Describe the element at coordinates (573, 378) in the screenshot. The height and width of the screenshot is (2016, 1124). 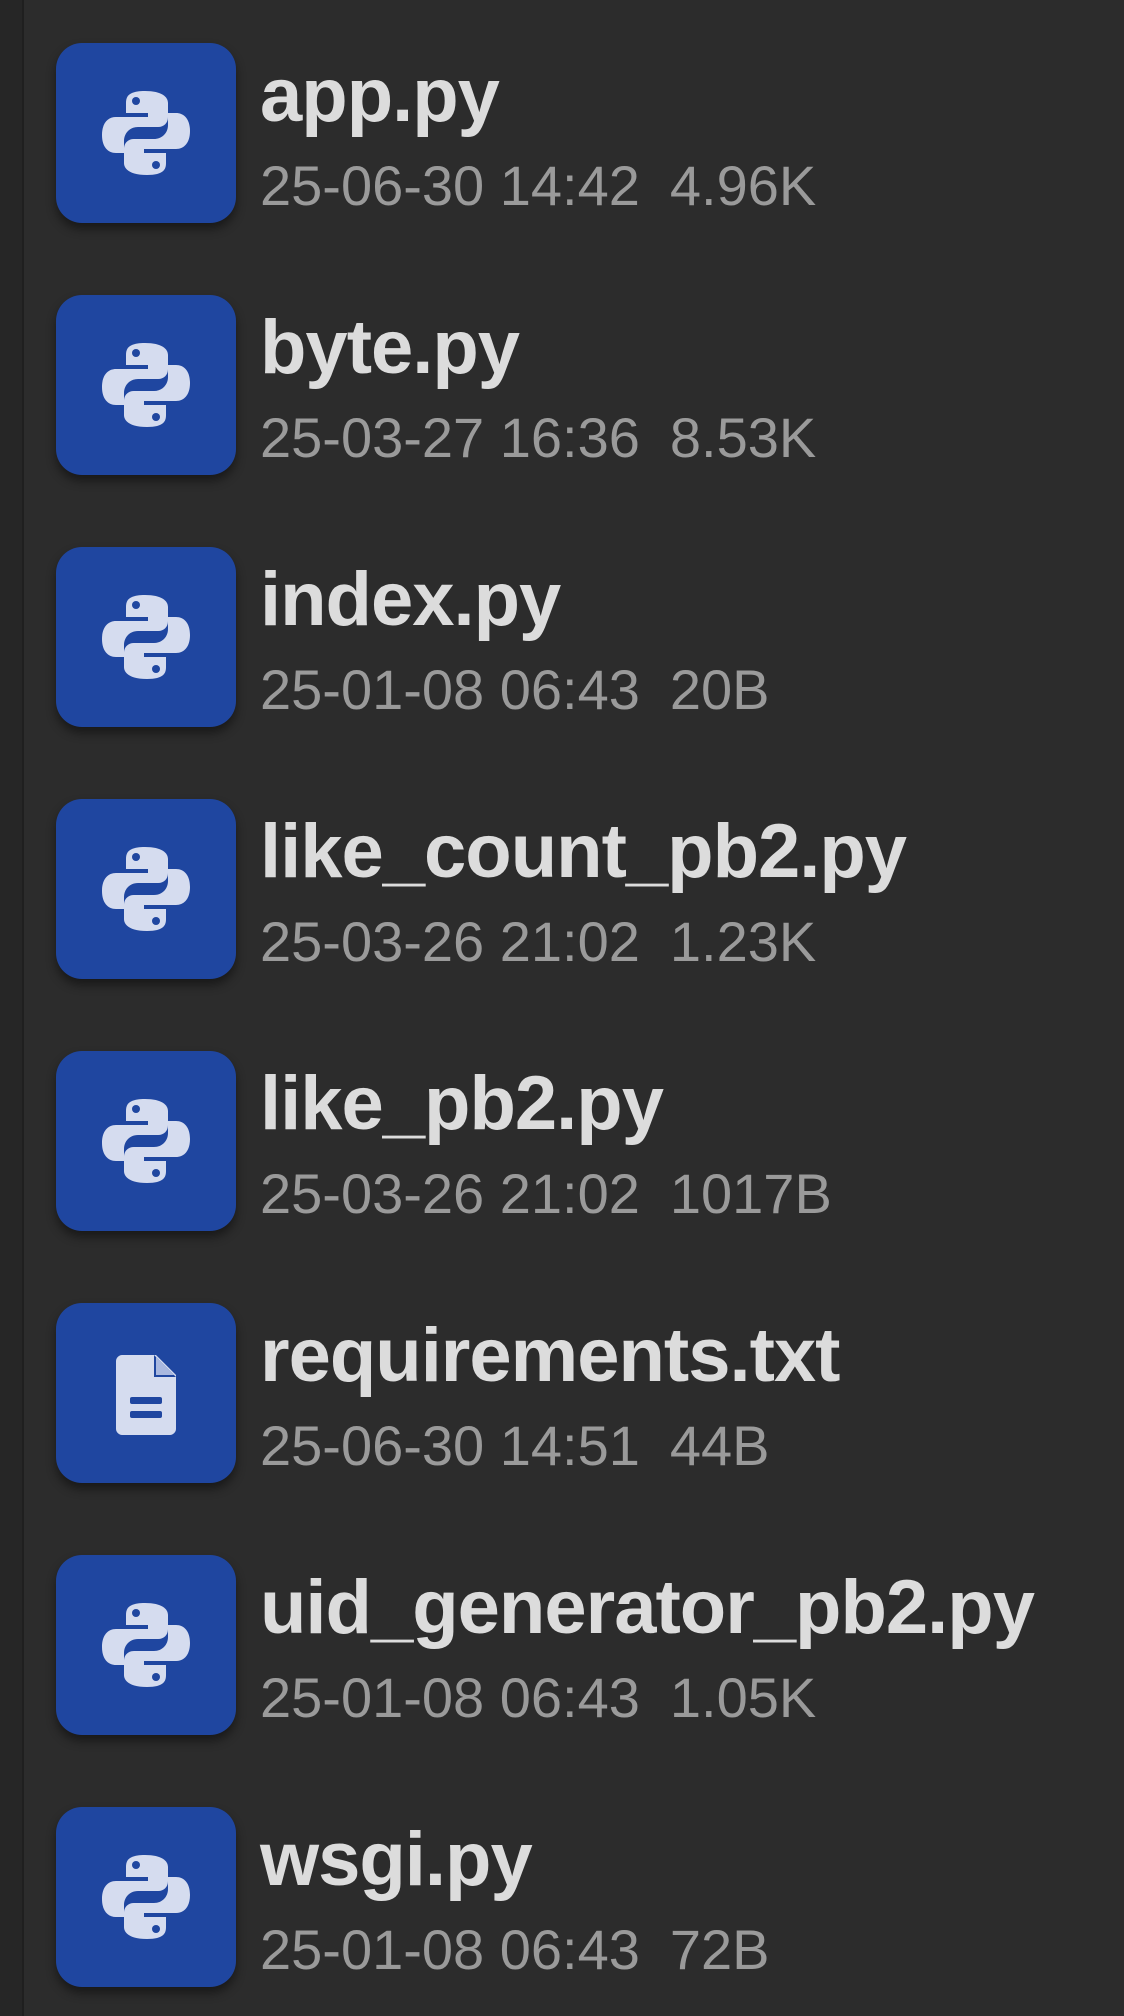
I see `file-row: byte.py 25-03-27 16:36 8.53K` at that location.